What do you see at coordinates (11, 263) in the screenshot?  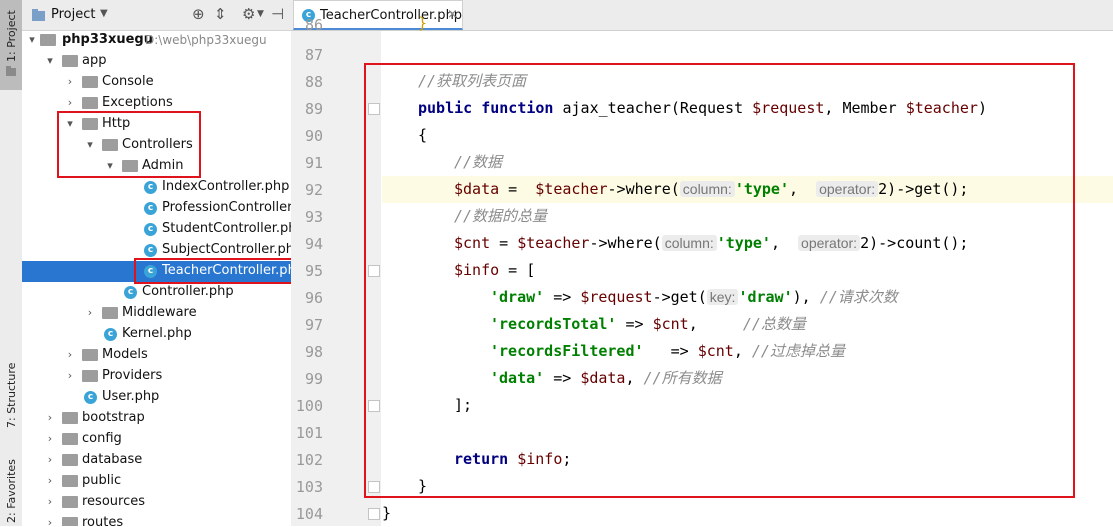 I see `tool-window-strip: 1: Project 7: Structure 2: Favorites` at bounding box center [11, 263].